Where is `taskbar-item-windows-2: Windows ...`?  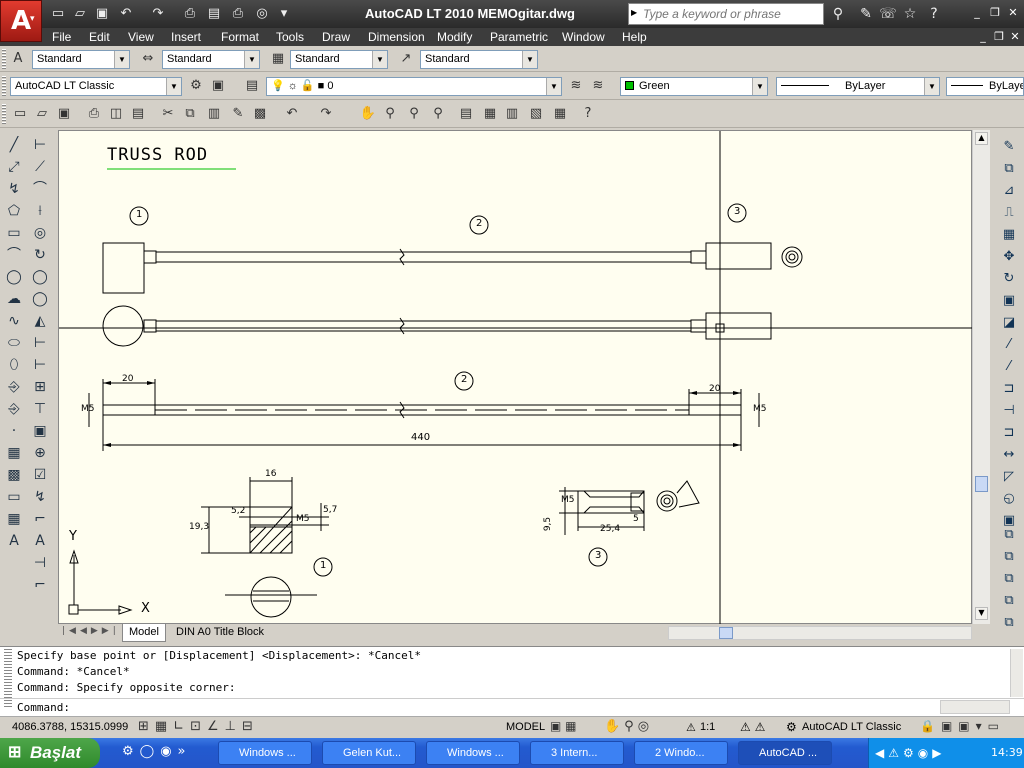
taskbar-item-windows-2: Windows ... is located at coordinates (473, 753).